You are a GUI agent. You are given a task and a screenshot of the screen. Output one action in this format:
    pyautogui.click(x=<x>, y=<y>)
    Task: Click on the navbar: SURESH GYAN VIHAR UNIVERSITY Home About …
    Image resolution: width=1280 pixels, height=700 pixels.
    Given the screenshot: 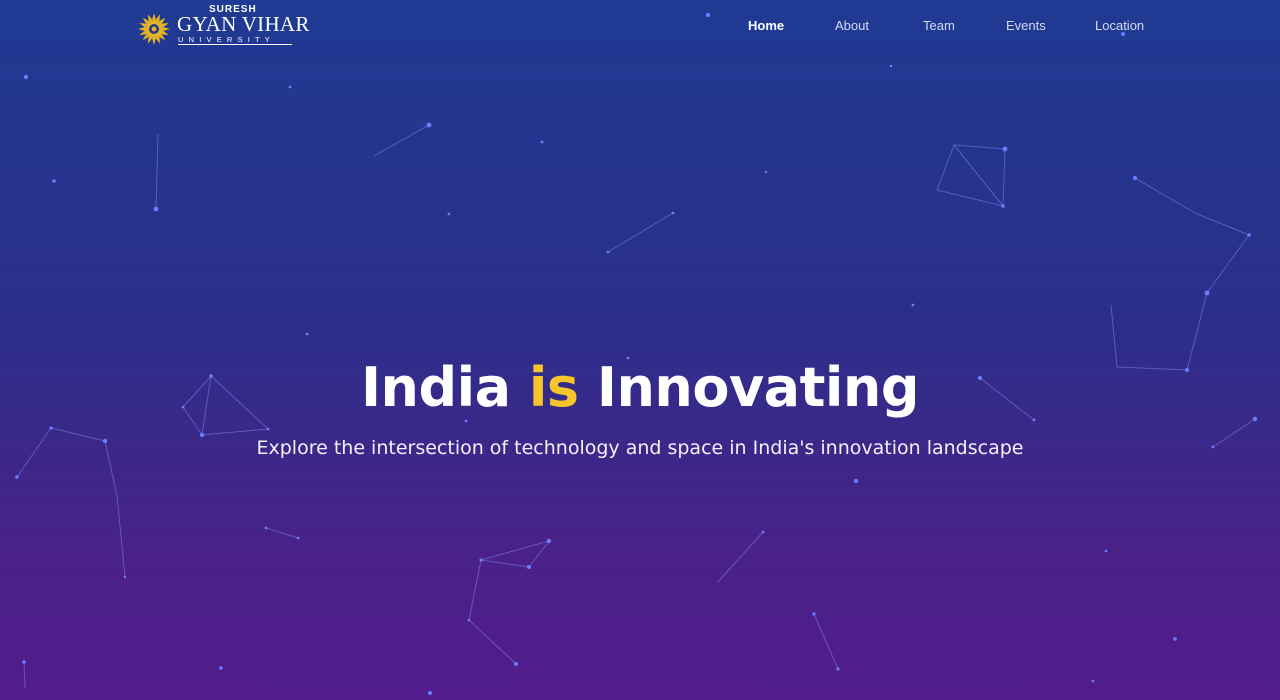 What is the action you would take?
    pyautogui.click(x=640, y=28)
    